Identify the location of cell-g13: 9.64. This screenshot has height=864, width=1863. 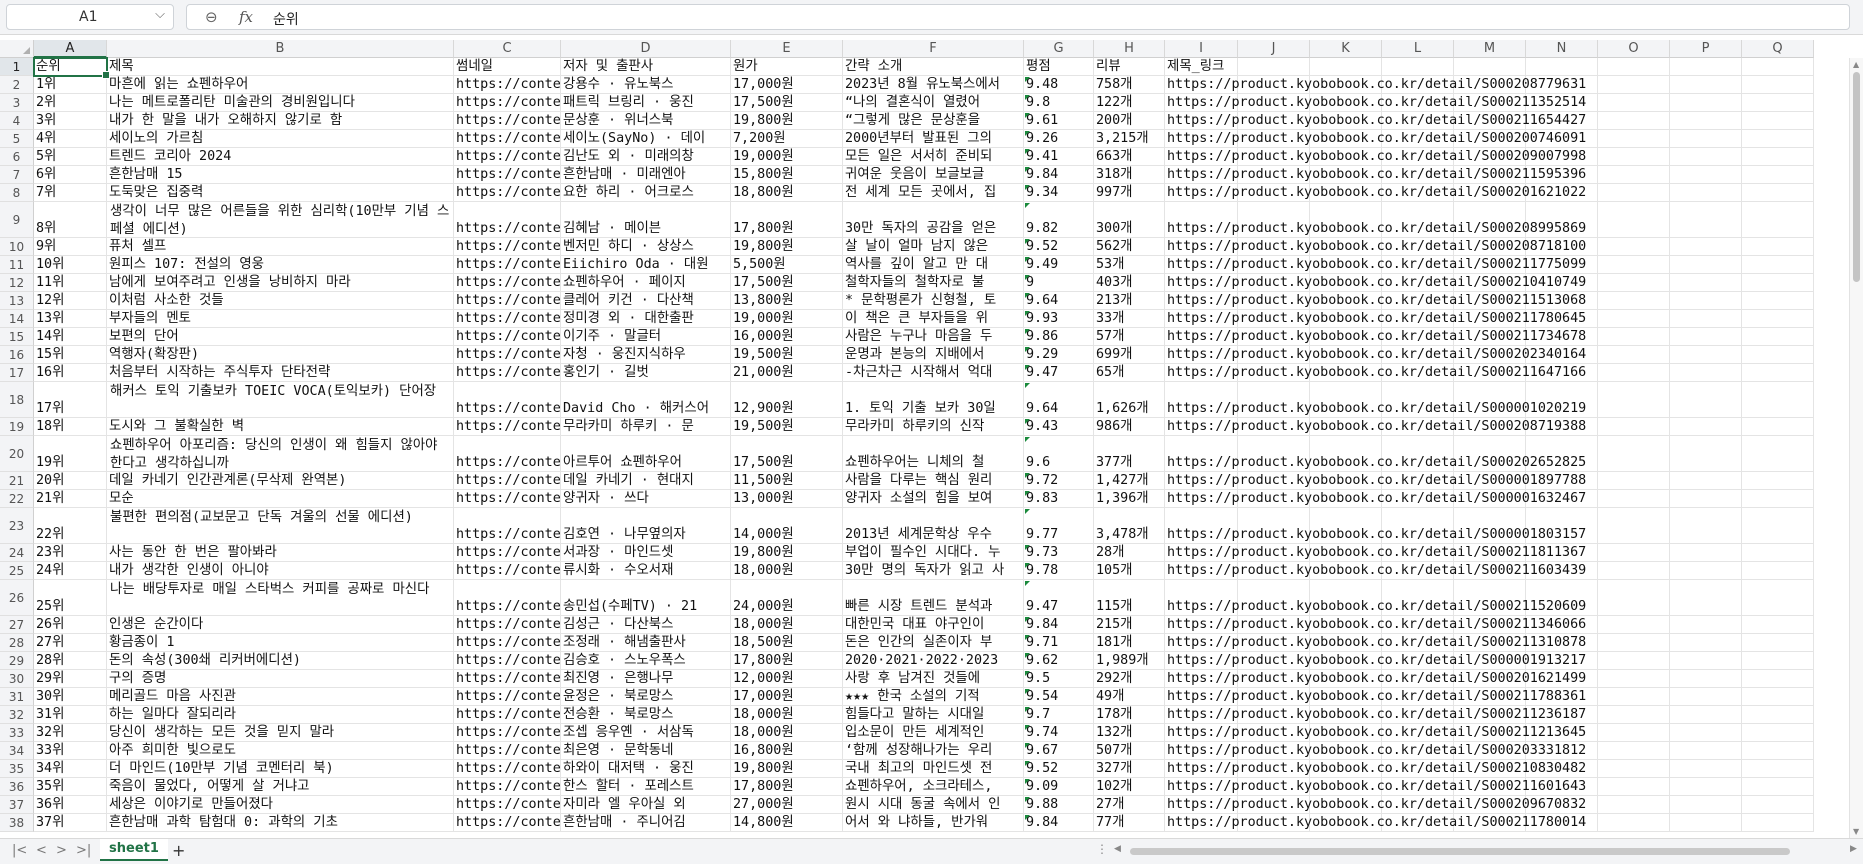
(1059, 301).